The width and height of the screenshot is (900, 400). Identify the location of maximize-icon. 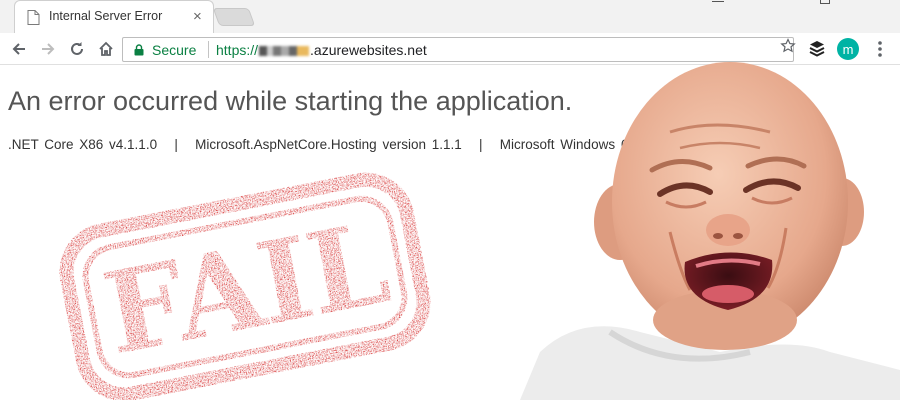
(825, 2).